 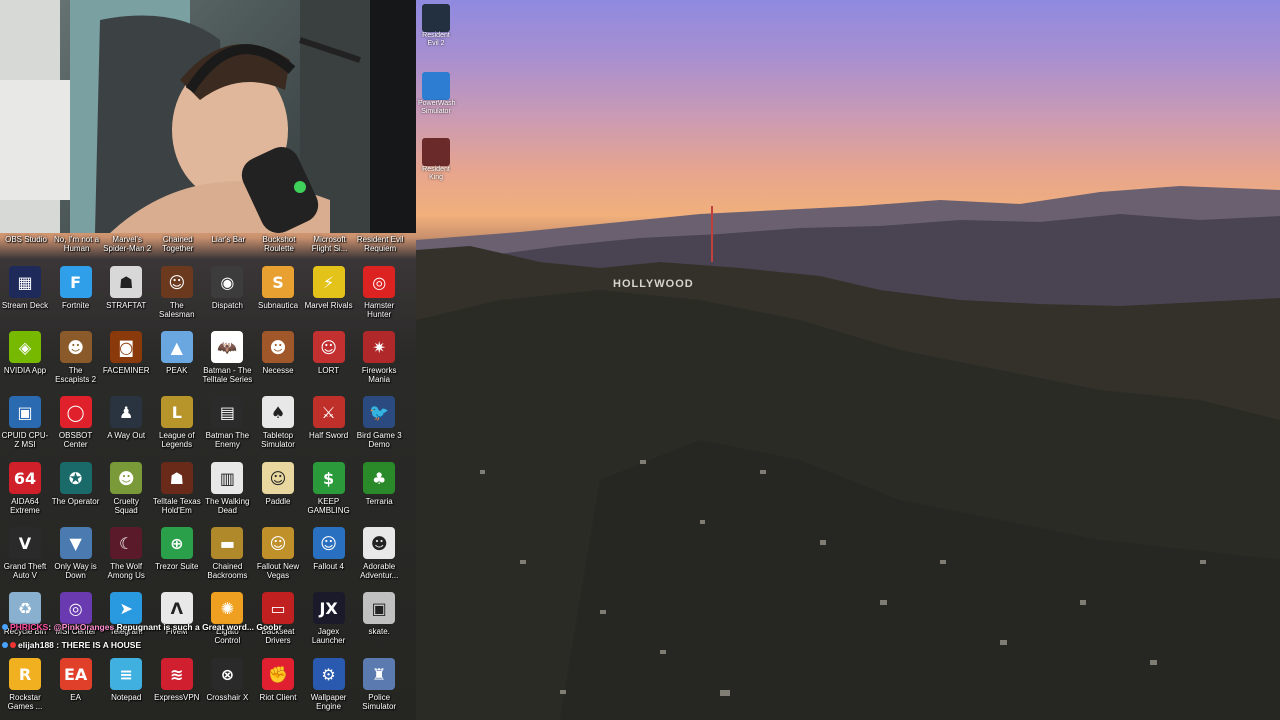 I want to click on desktop-shortcut: S Subnautica, so click(x=278, y=288).